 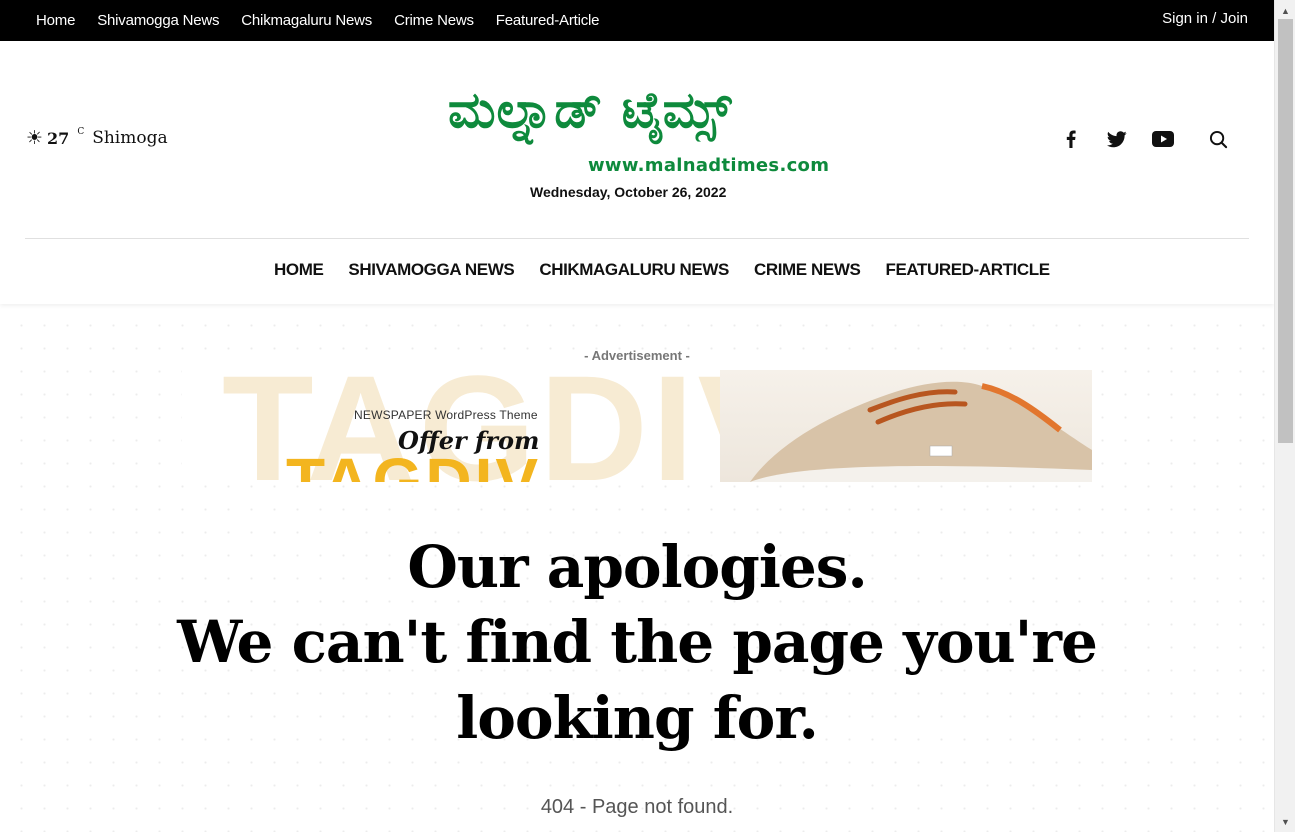 I want to click on ad-subtitle: NEWSPAPER WordPress Theme, so click(x=446, y=415).